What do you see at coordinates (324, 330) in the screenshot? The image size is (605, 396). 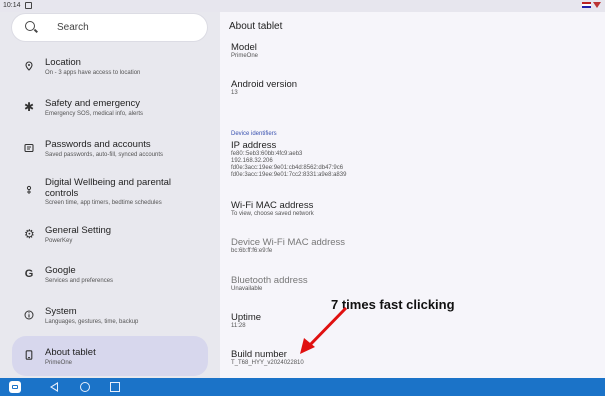 I see `annotation-arrow-icon` at bounding box center [324, 330].